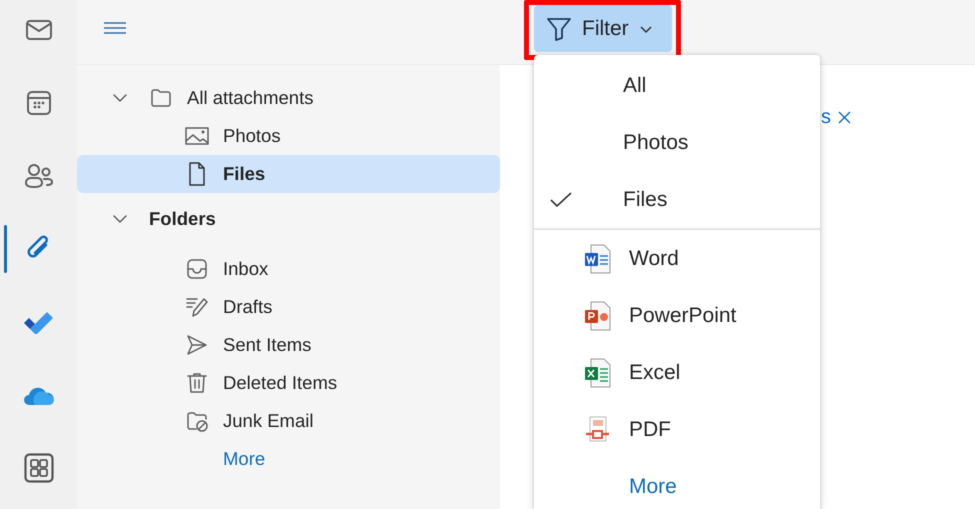  I want to click on folder-label: Sent Items, so click(267, 345).